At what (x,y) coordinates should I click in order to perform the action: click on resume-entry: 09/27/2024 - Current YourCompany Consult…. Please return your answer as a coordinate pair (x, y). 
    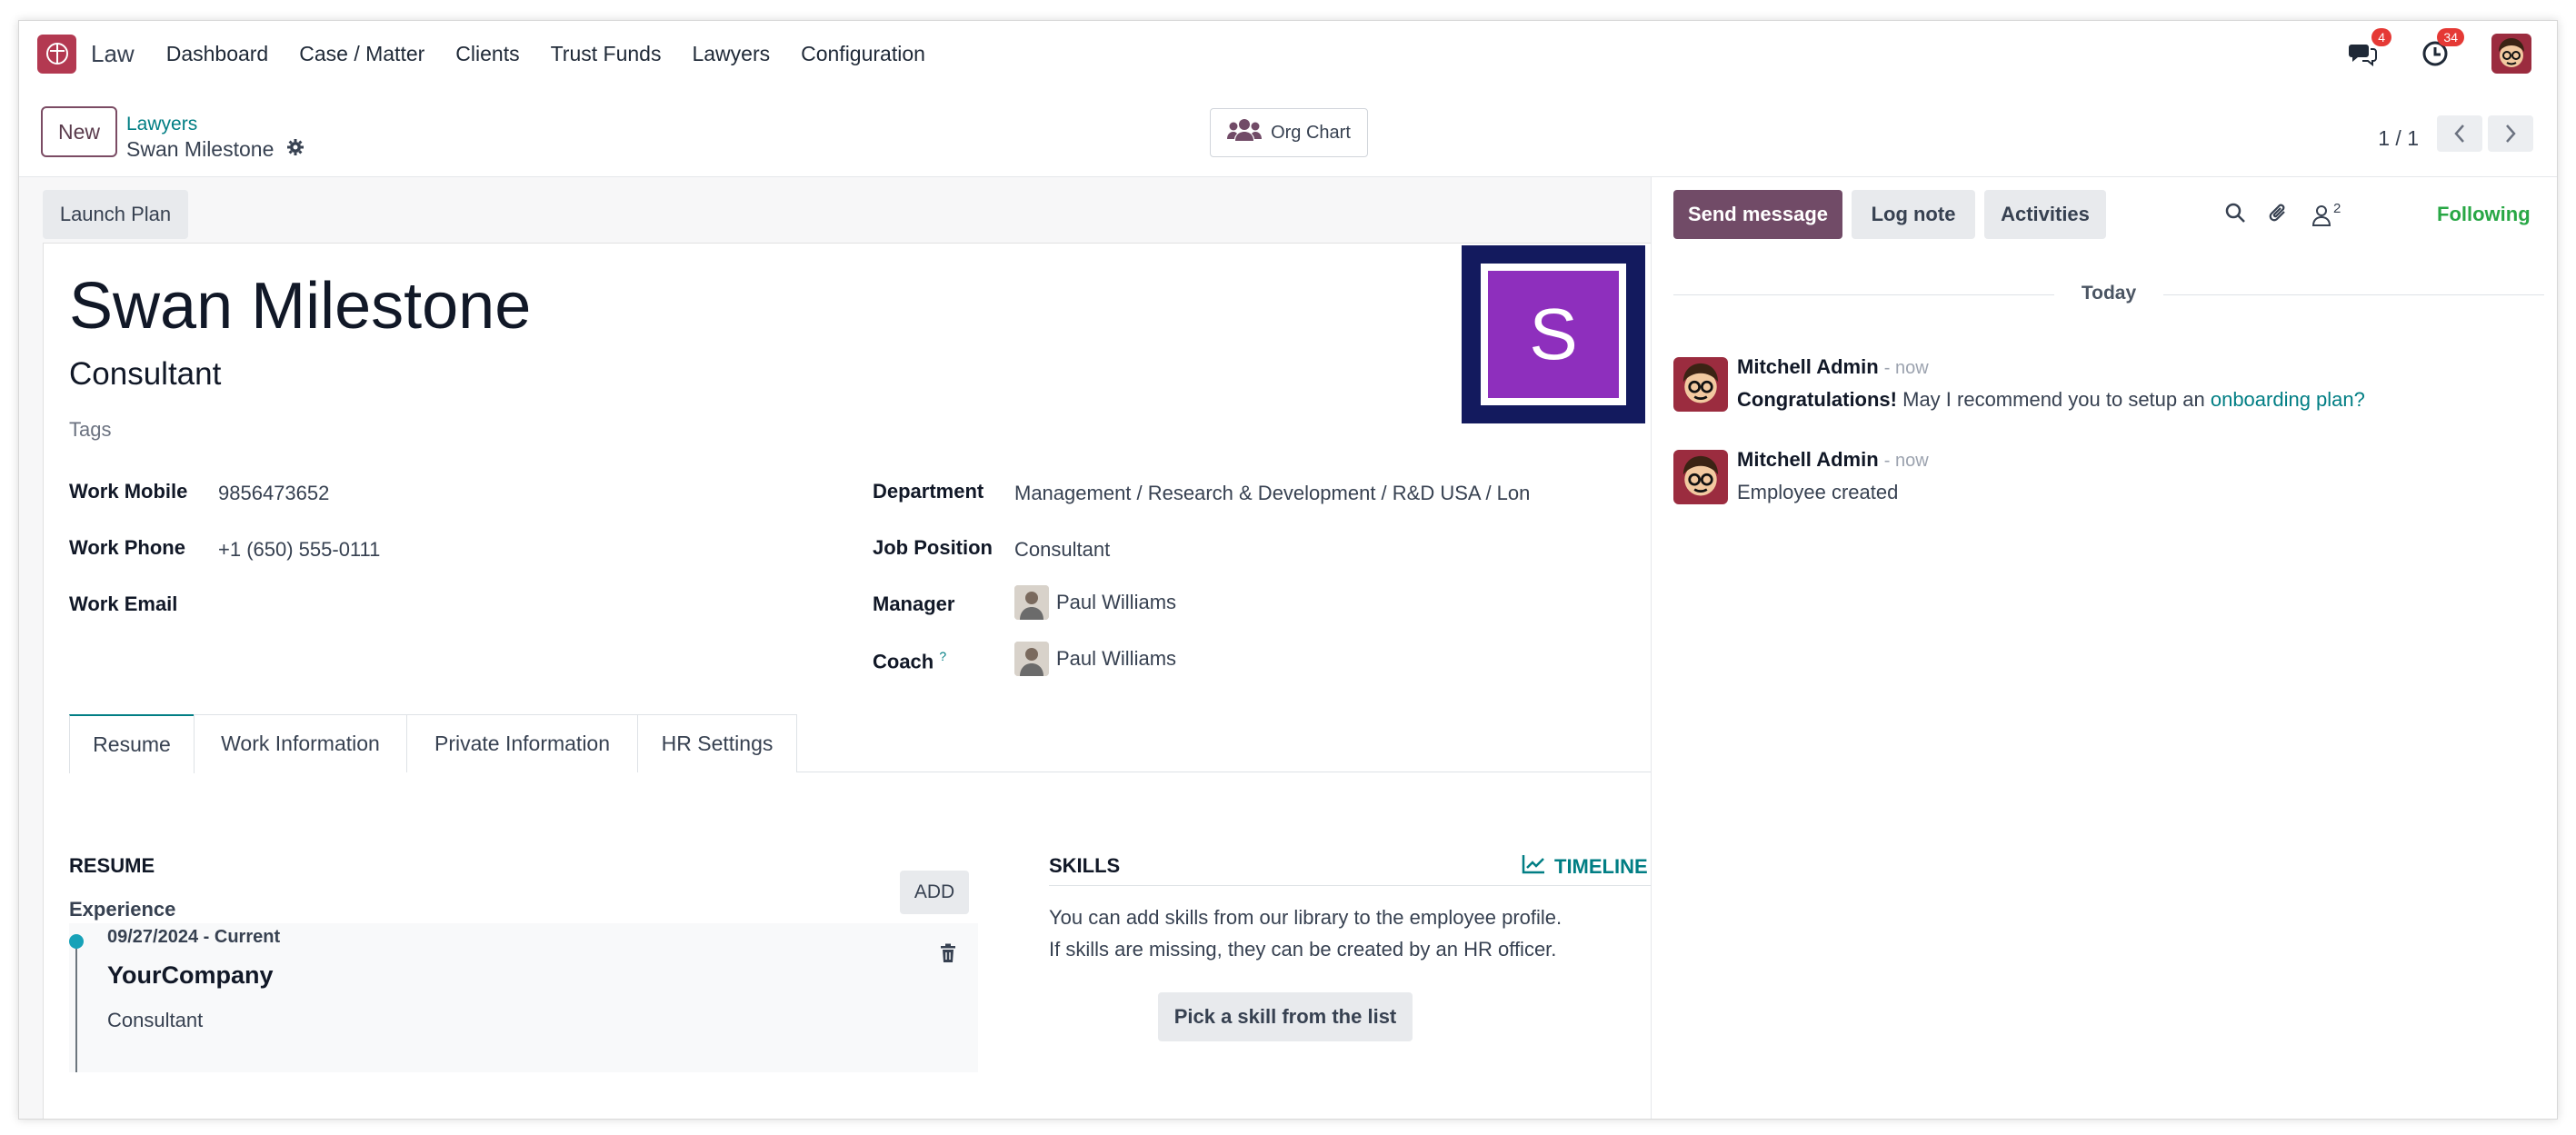
    Looking at the image, I should click on (523, 997).